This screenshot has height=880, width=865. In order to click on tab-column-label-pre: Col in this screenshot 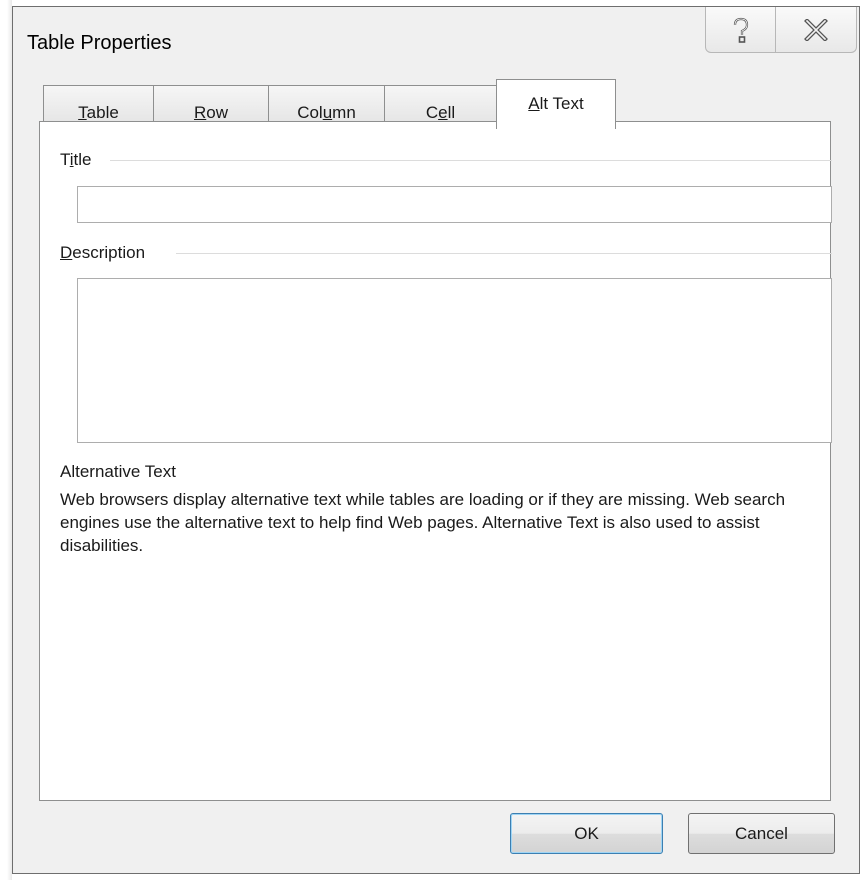, I will do `click(310, 112)`.